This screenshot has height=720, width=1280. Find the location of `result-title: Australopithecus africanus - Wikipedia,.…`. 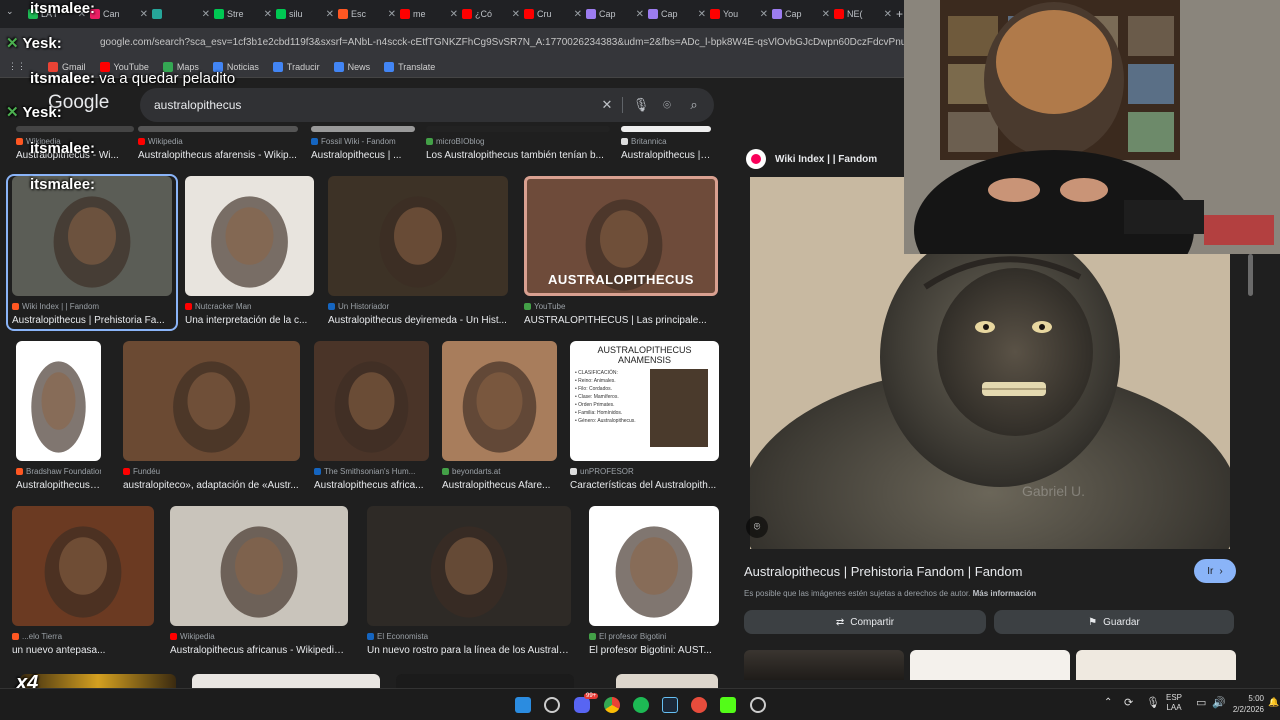

result-title: Australopithecus africanus - Wikipedia,.… is located at coordinates (259, 650).